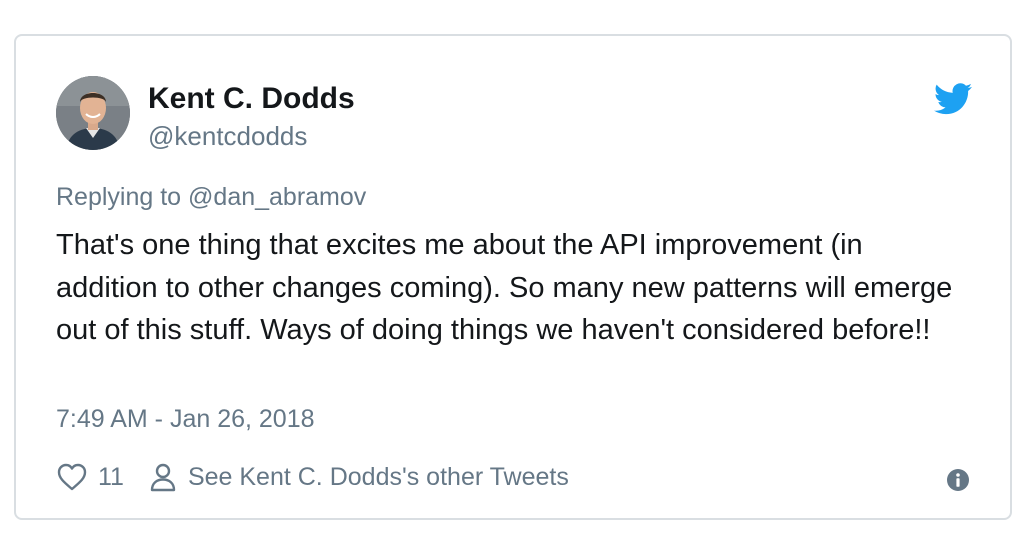  What do you see at coordinates (163, 477) in the screenshot?
I see `person-icon` at bounding box center [163, 477].